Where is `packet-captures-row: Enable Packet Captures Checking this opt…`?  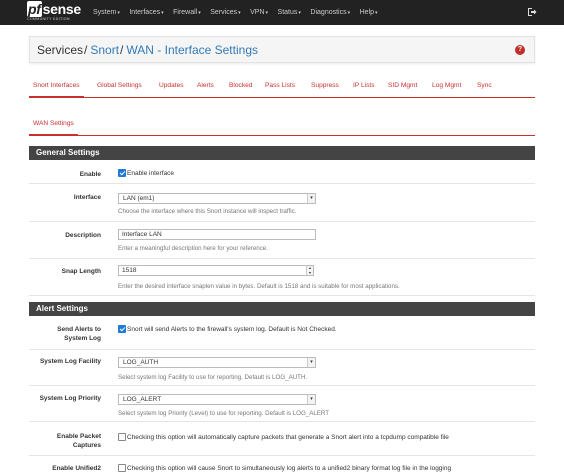
packet-captures-row: Enable Packet Captures Checking this opt… is located at coordinates (282, 439).